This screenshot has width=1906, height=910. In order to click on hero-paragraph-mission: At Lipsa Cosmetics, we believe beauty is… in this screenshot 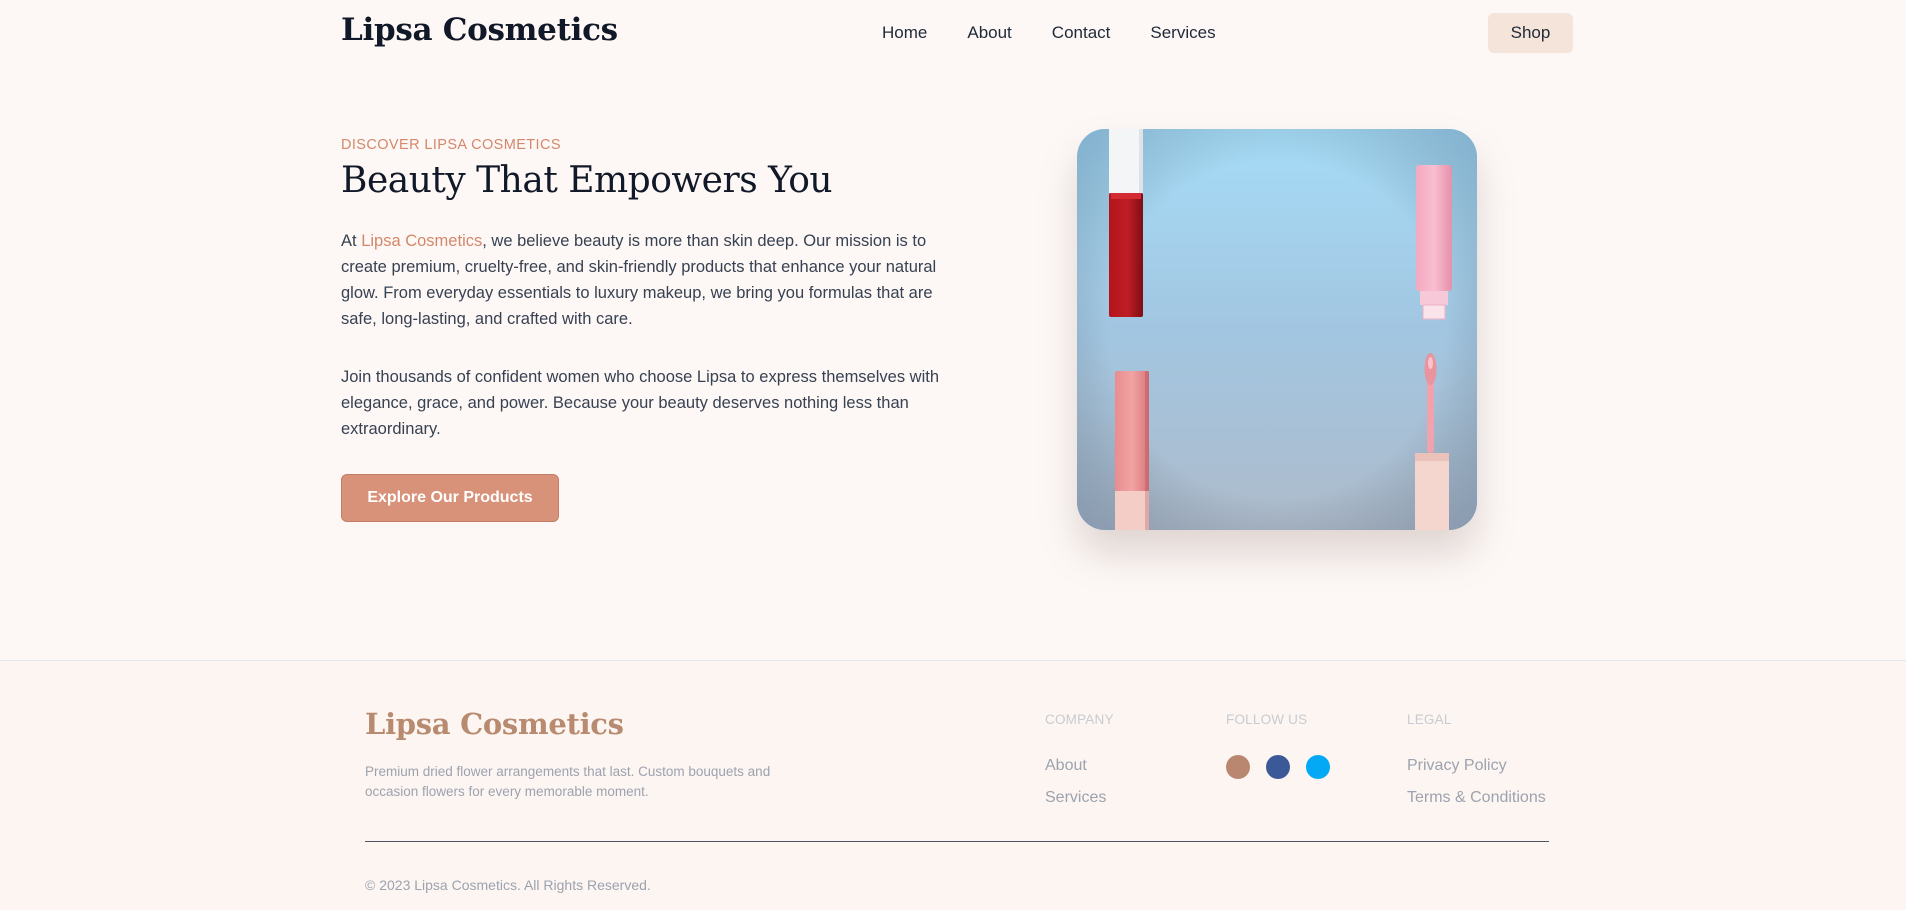, I will do `click(641, 280)`.